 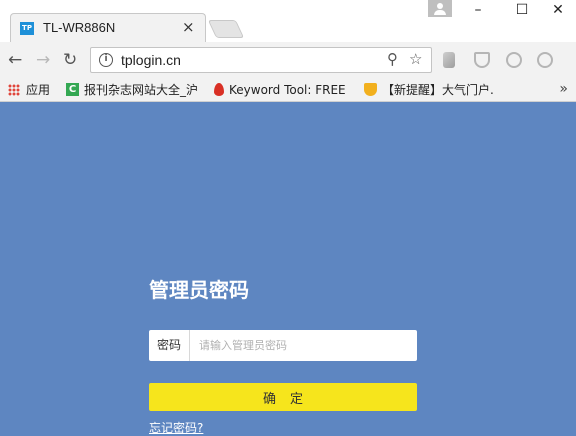 I want to click on c-logo-icon: C, so click(x=72, y=89).